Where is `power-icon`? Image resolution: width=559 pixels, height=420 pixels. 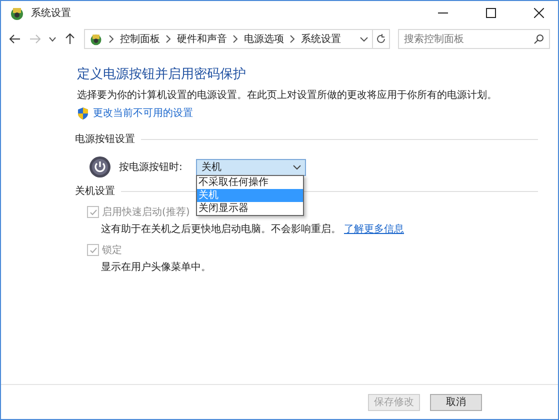
power-icon is located at coordinates (100, 167).